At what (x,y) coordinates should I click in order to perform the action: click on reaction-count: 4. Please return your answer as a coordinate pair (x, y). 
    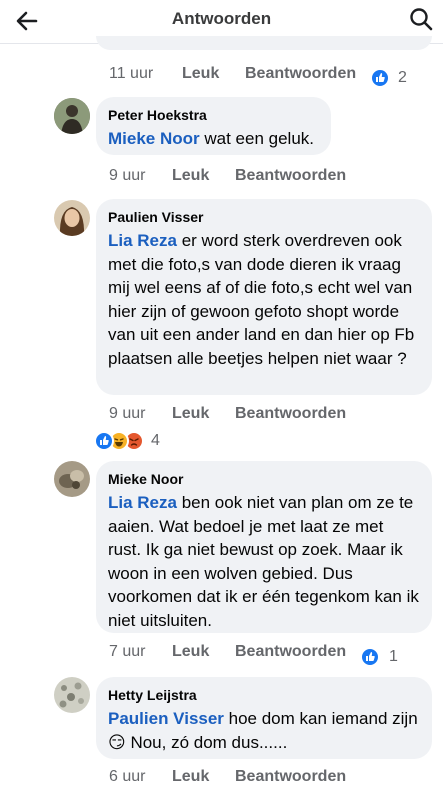
    Looking at the image, I should click on (155, 440).